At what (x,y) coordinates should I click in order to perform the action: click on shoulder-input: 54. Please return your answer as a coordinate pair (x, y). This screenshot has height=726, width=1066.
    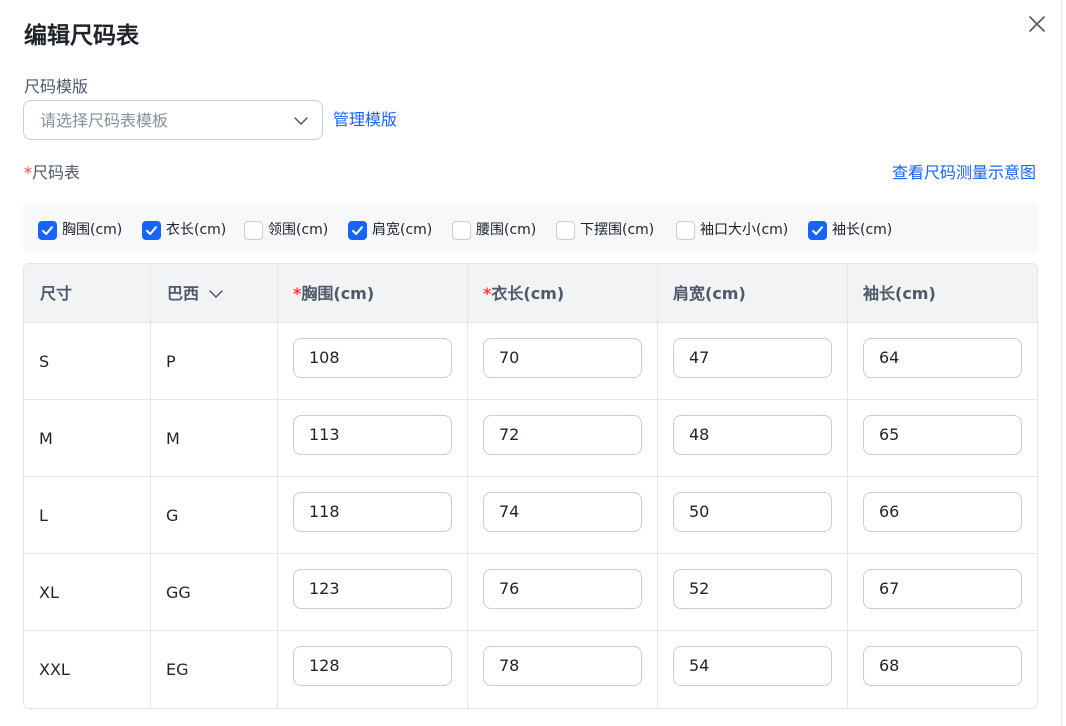
    Looking at the image, I should click on (752, 666).